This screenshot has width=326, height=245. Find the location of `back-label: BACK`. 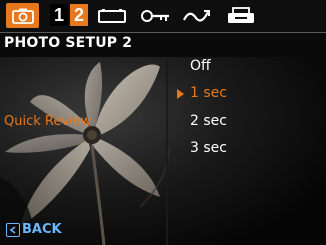

back-label: BACK is located at coordinates (42, 229).